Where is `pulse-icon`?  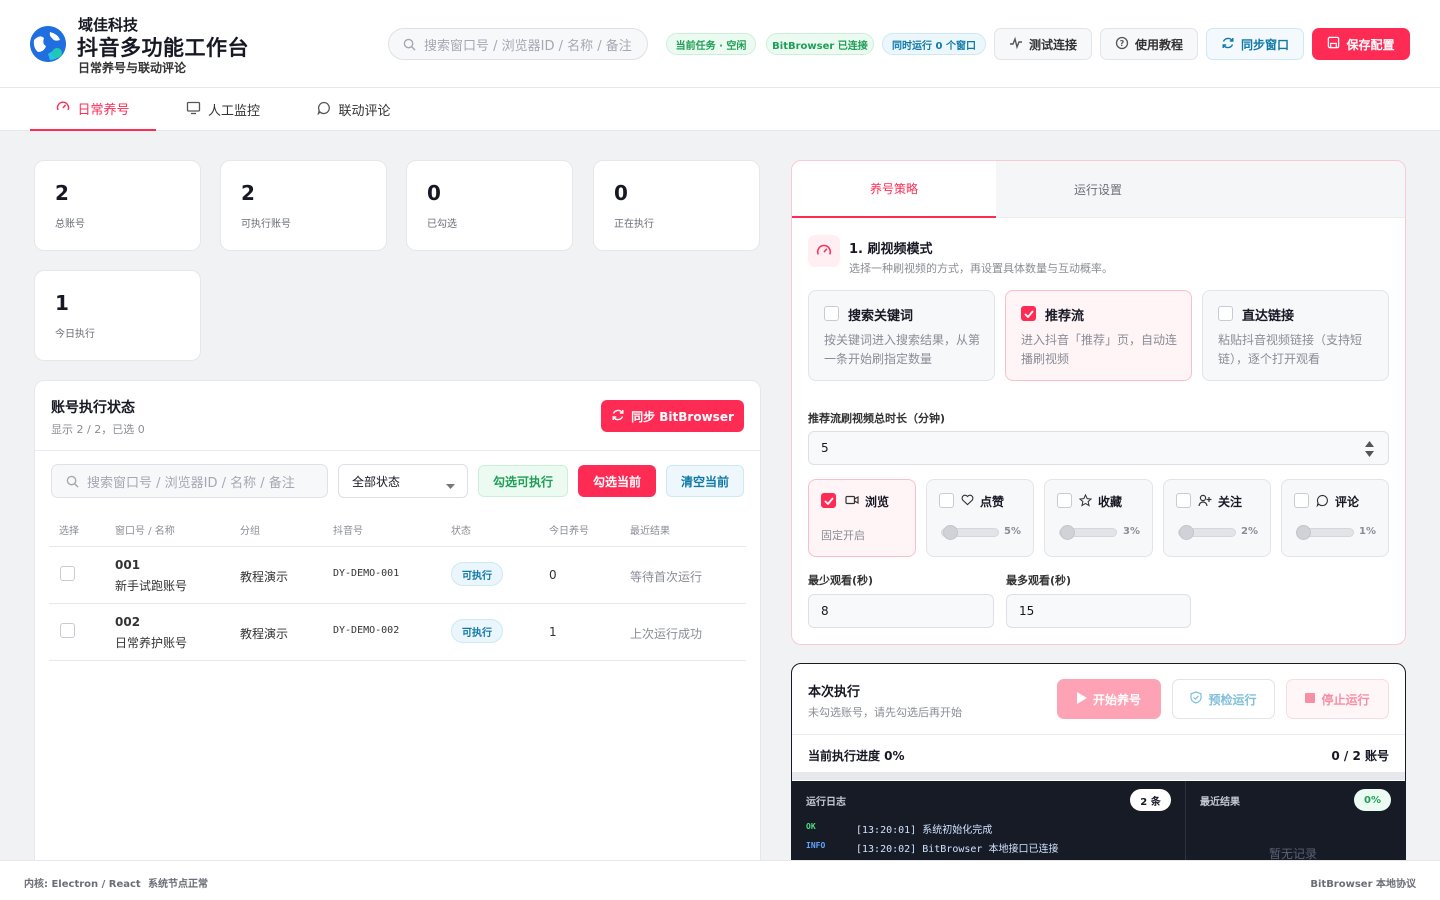 pulse-icon is located at coordinates (1016, 44).